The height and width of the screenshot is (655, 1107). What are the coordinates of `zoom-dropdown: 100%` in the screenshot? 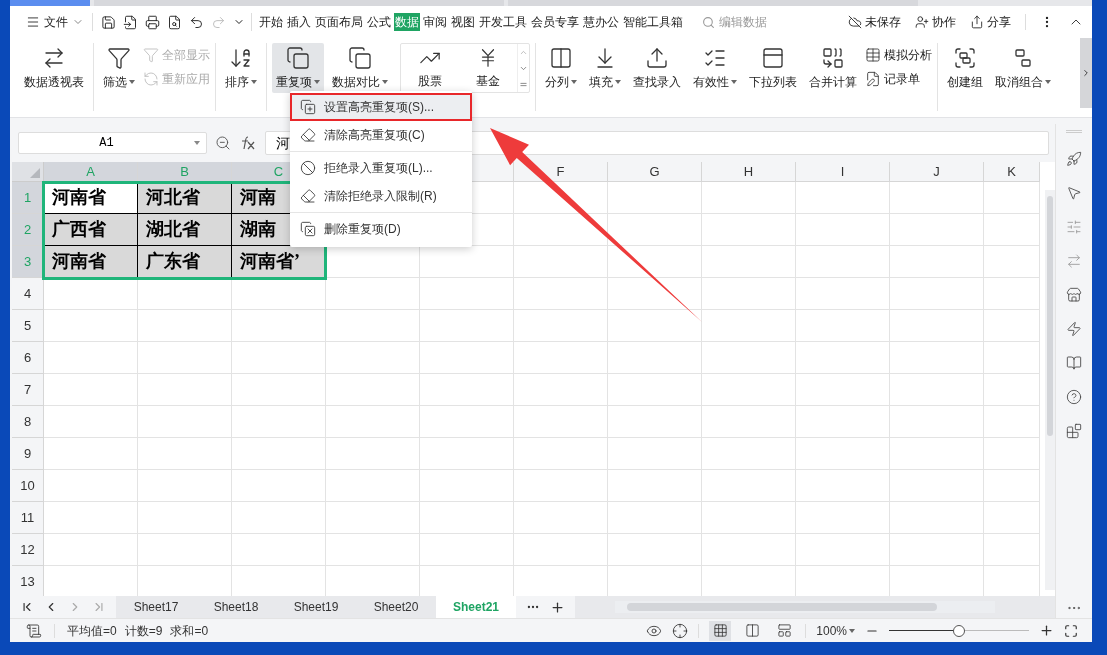 It's located at (835, 630).